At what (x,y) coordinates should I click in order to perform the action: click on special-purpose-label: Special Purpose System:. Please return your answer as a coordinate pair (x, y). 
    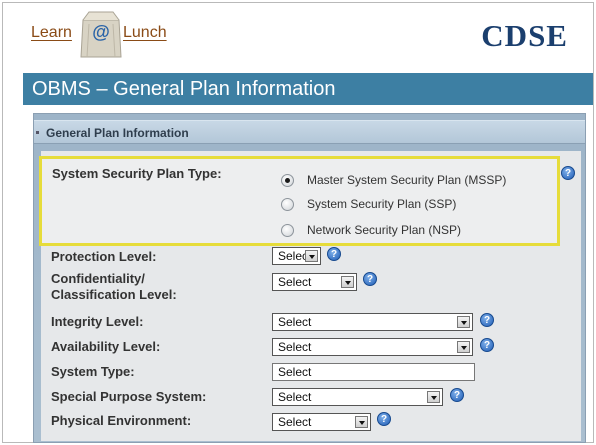
    Looking at the image, I should click on (129, 396).